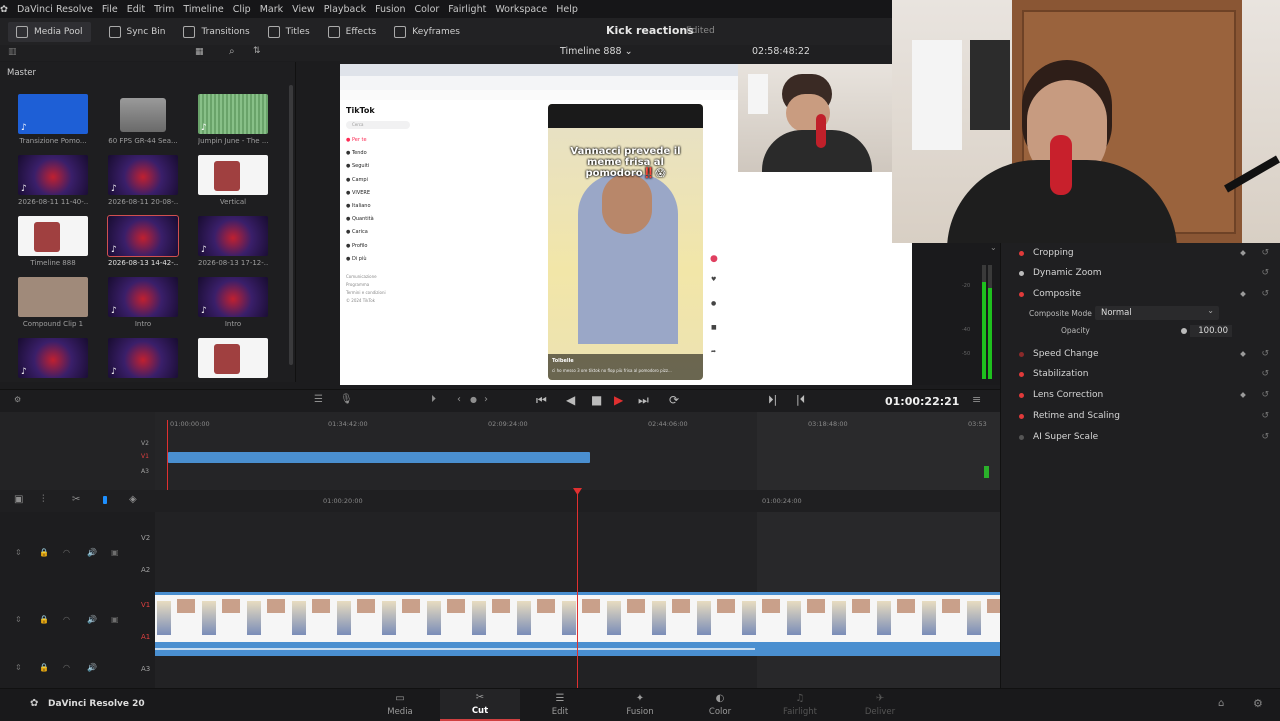 The width and height of the screenshot is (1280, 721). Describe the element at coordinates (17, 399) in the screenshot. I see `sliders-icon: ⚙` at that location.